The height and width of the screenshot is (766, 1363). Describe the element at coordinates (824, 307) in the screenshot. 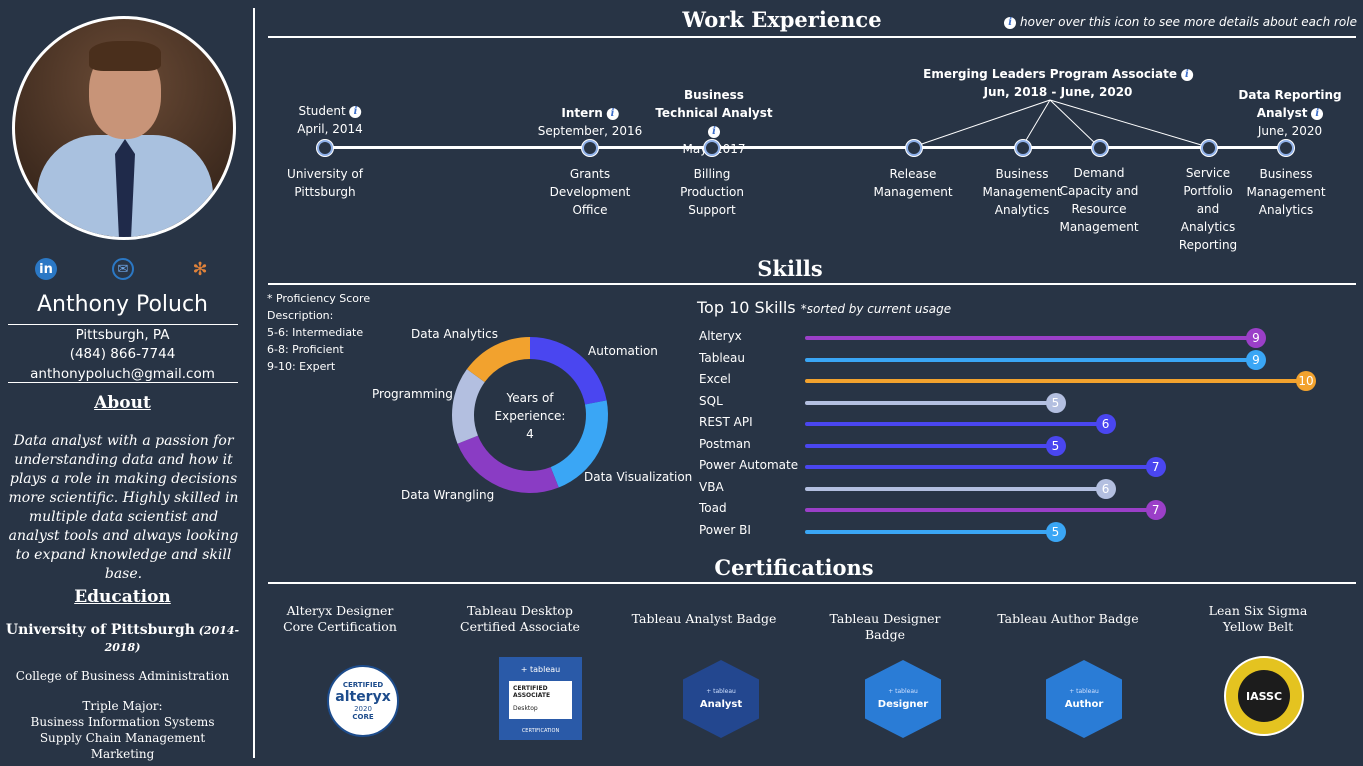

I see `top-skills-title: Top 10 Skills *sorted by current usage` at that location.